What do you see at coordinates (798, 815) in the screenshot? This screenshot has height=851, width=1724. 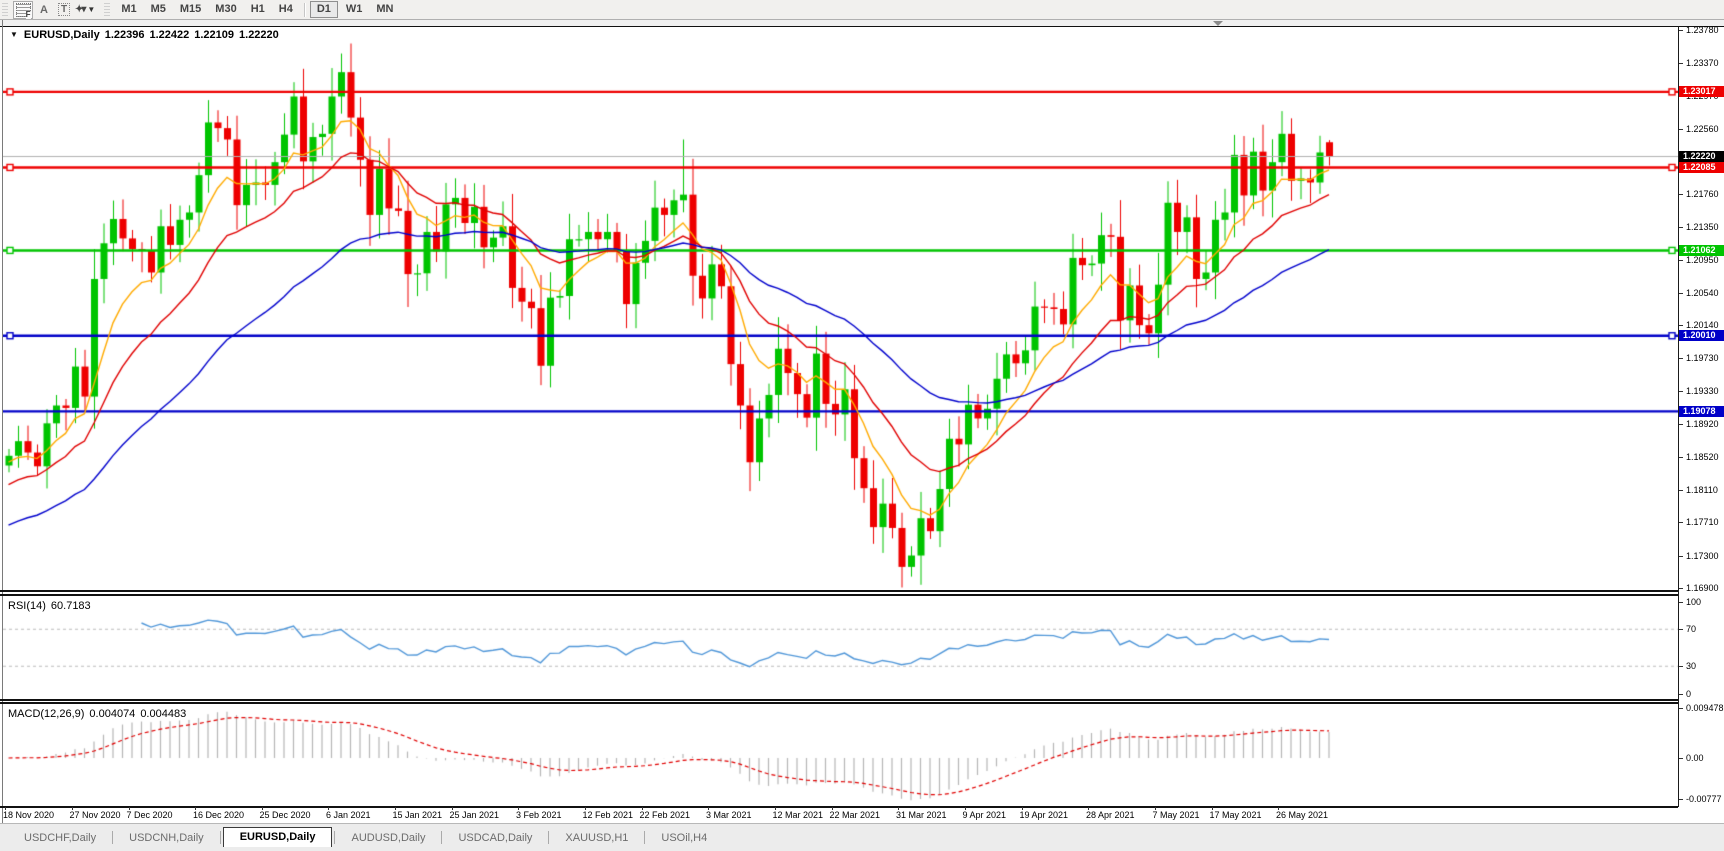 I see `date-axis-label: 12 Mar 2021` at bounding box center [798, 815].